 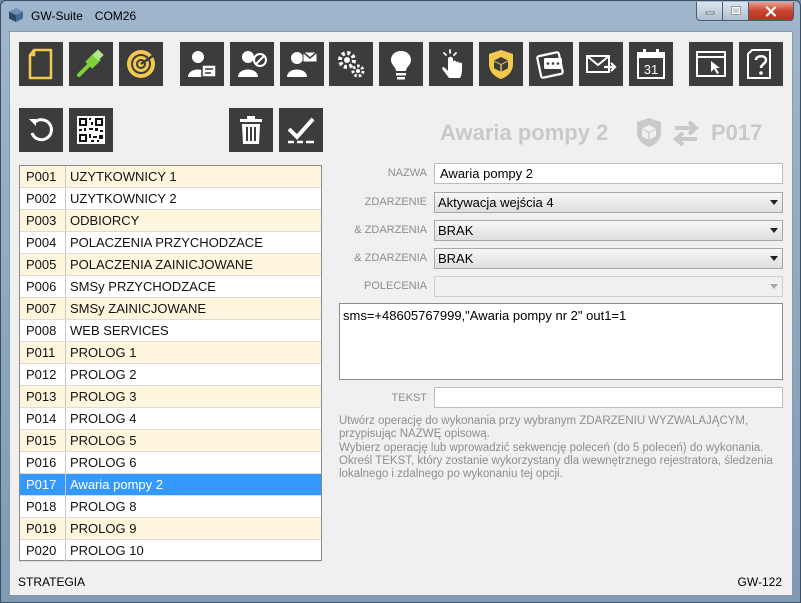 I want to click on minimize-button, so click(x=709, y=11).